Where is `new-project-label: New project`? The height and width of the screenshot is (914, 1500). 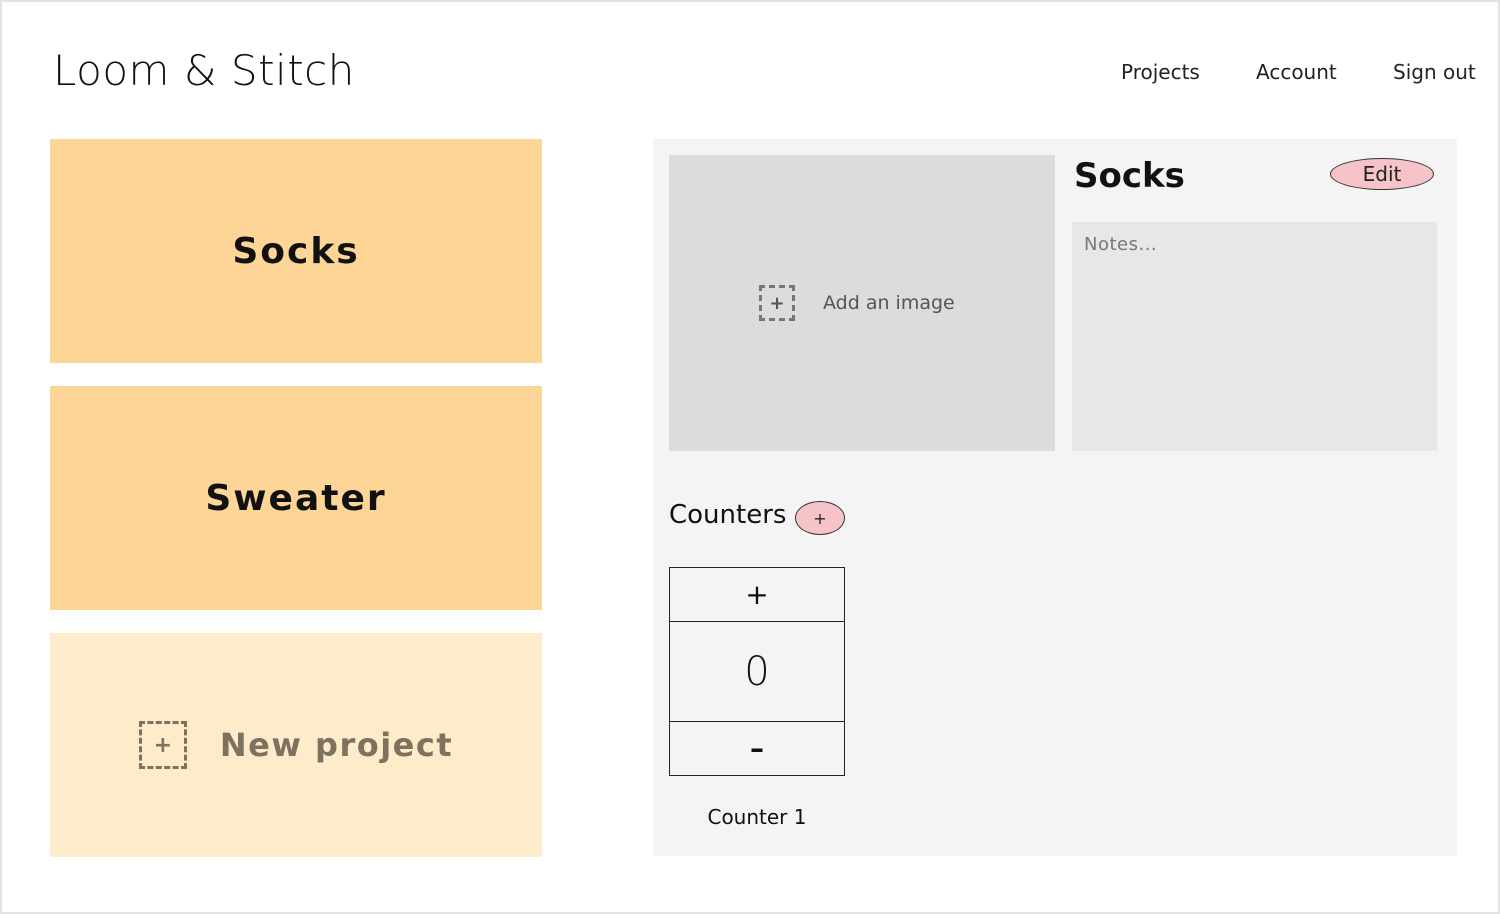 new-project-label: New project is located at coordinates (336, 745).